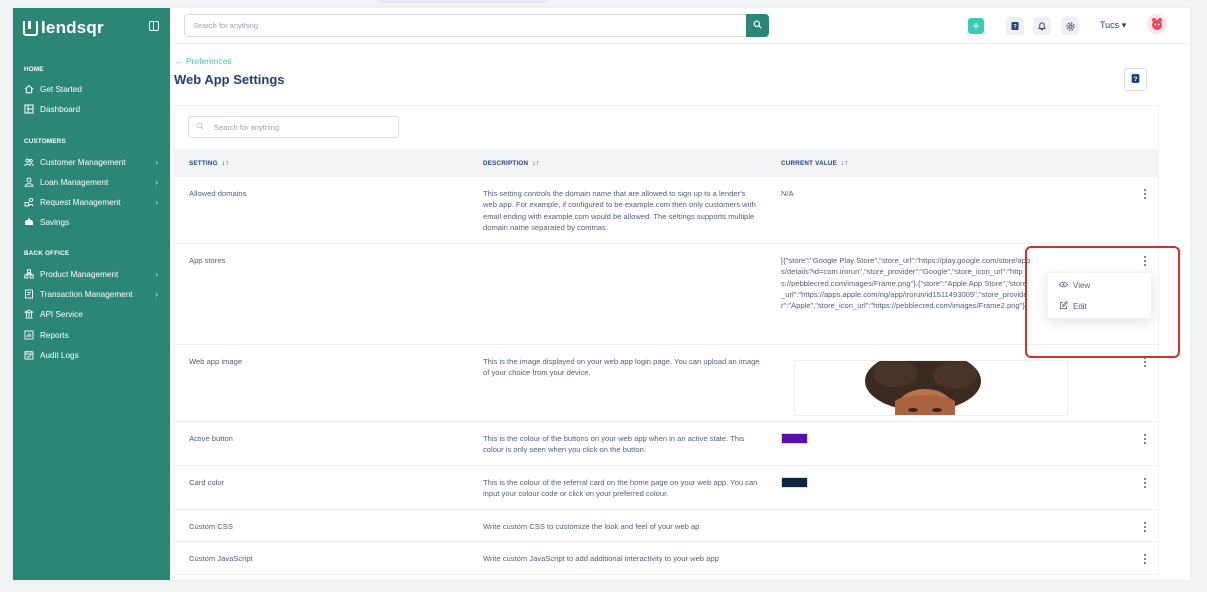  I want to click on edit-menu-item: Edit, so click(1073, 306).